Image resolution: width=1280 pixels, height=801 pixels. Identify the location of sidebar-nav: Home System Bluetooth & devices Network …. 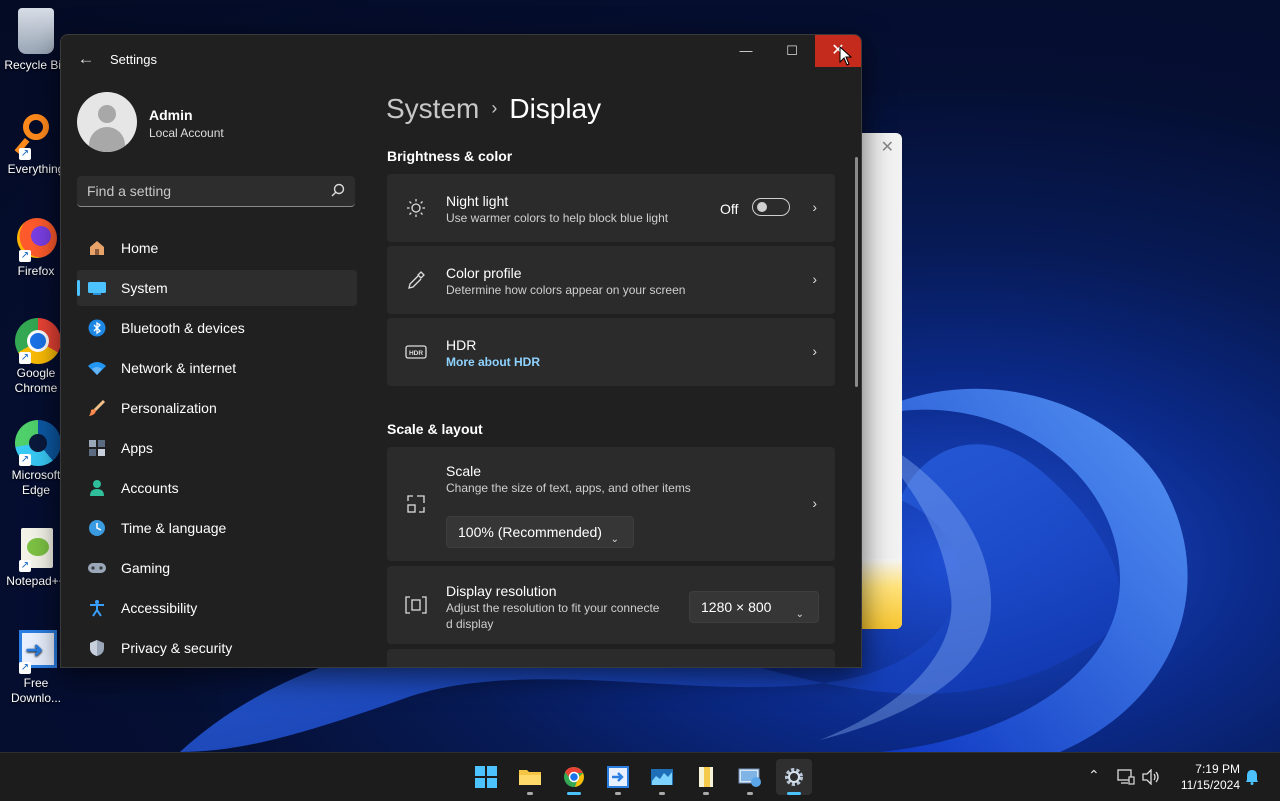
(217, 448).